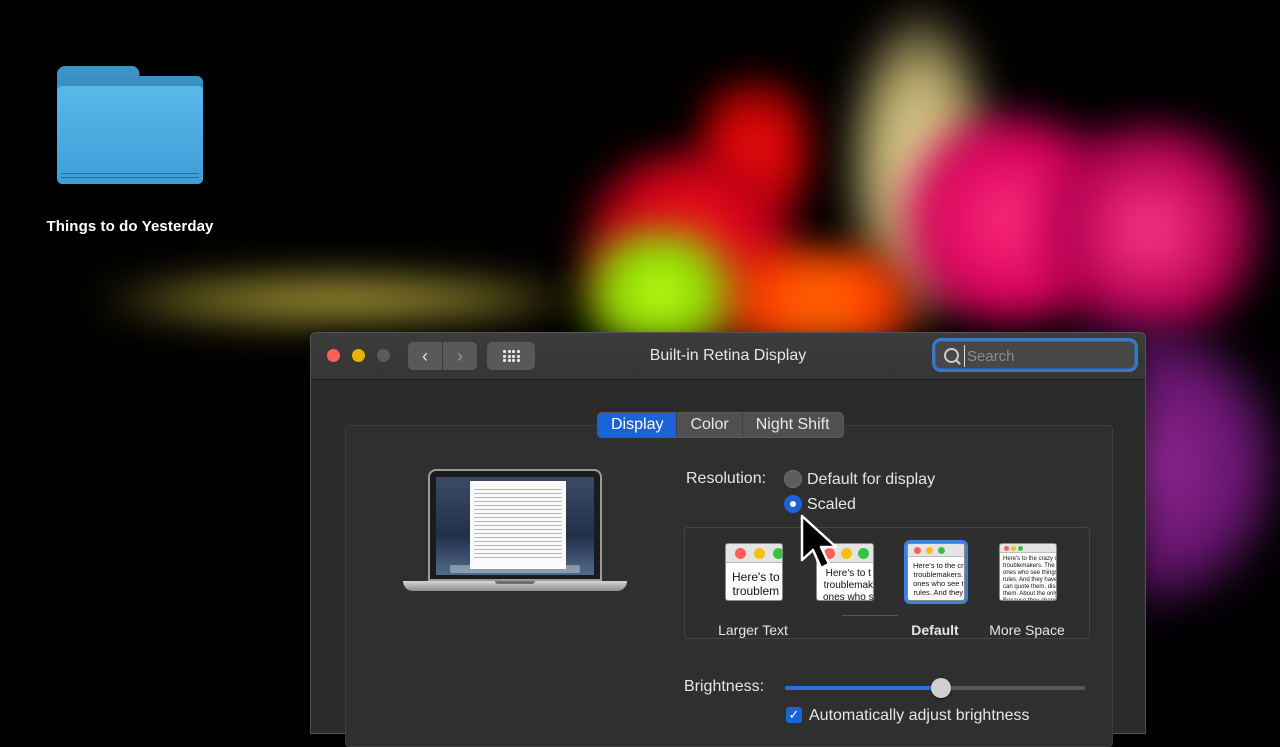 The width and height of the screenshot is (1280, 747). I want to click on tab-color: Color, so click(710, 425).